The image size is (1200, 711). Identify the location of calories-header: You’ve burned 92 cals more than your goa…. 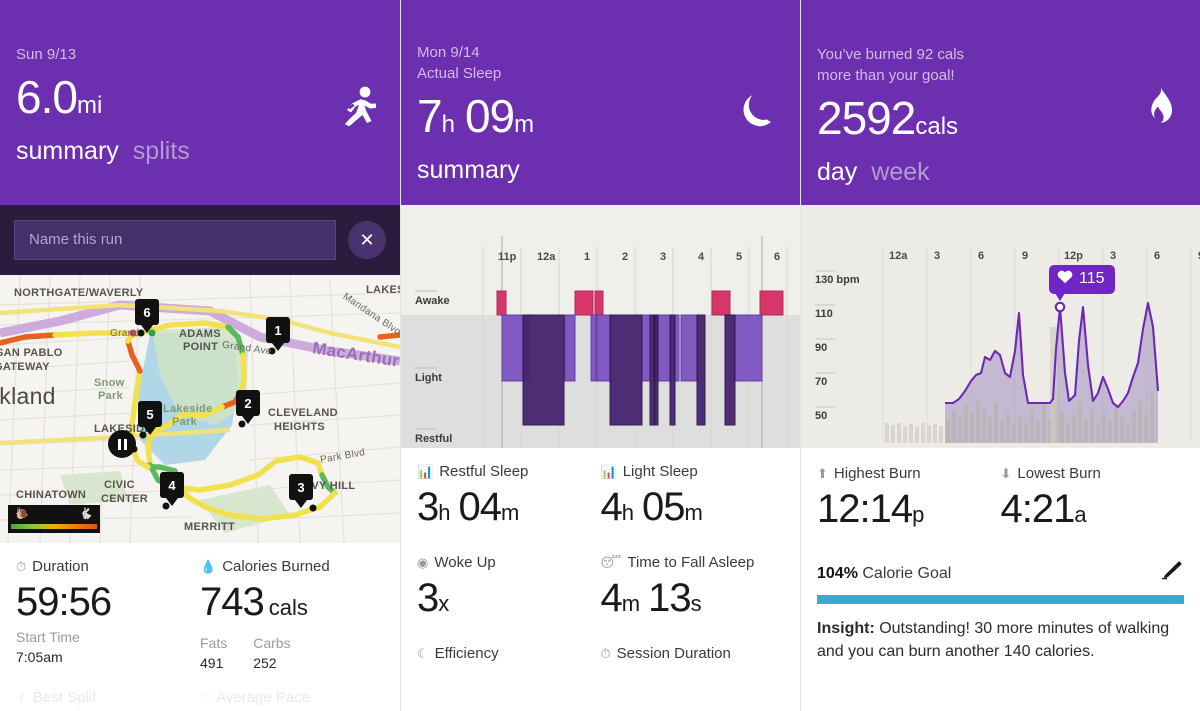
(1000, 102).